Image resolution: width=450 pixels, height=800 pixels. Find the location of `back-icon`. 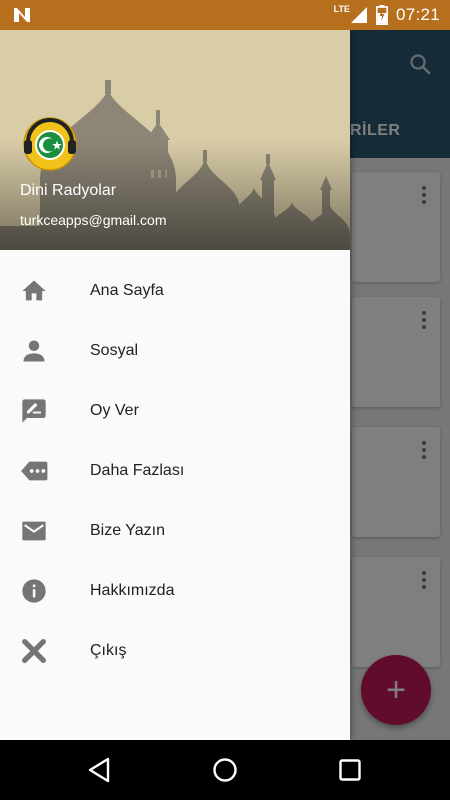

back-icon is located at coordinates (100, 770).